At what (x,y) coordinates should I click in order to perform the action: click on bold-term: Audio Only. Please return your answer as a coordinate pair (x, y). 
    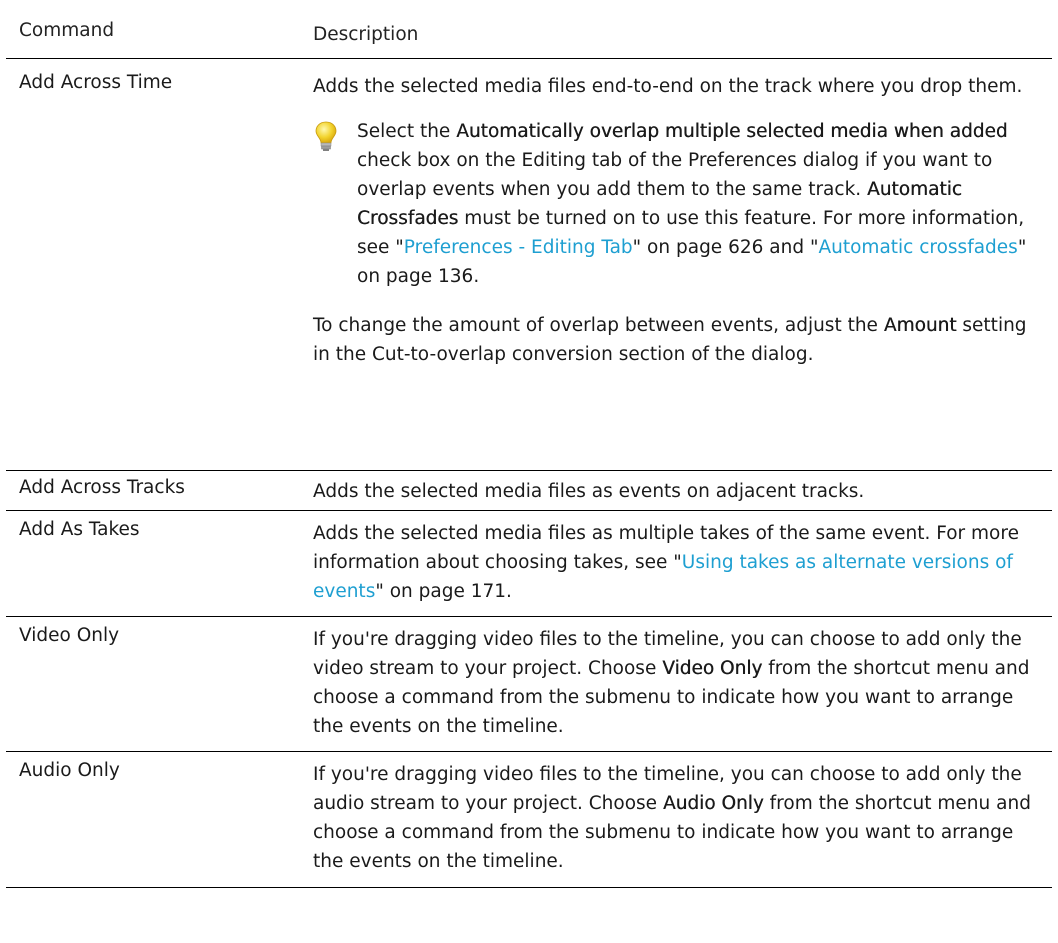
    Looking at the image, I should click on (713, 803).